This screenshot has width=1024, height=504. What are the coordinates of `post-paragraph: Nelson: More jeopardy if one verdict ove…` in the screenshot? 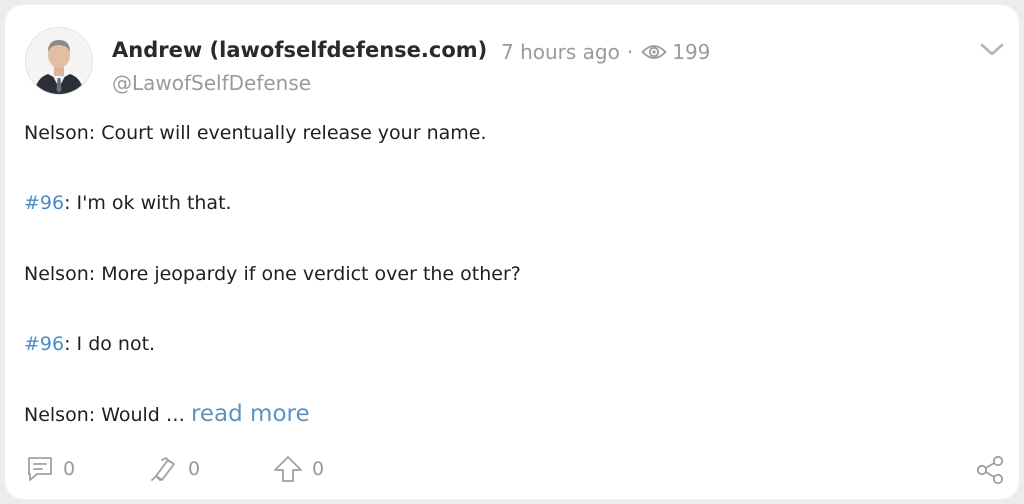 It's located at (272, 274).